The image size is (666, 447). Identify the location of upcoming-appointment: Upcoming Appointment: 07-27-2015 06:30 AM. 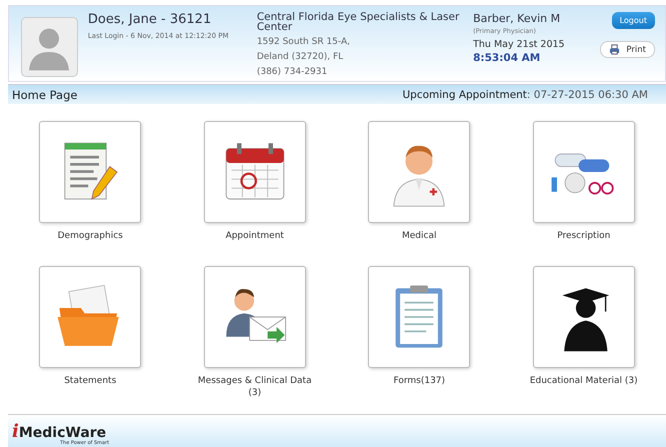
(525, 94).